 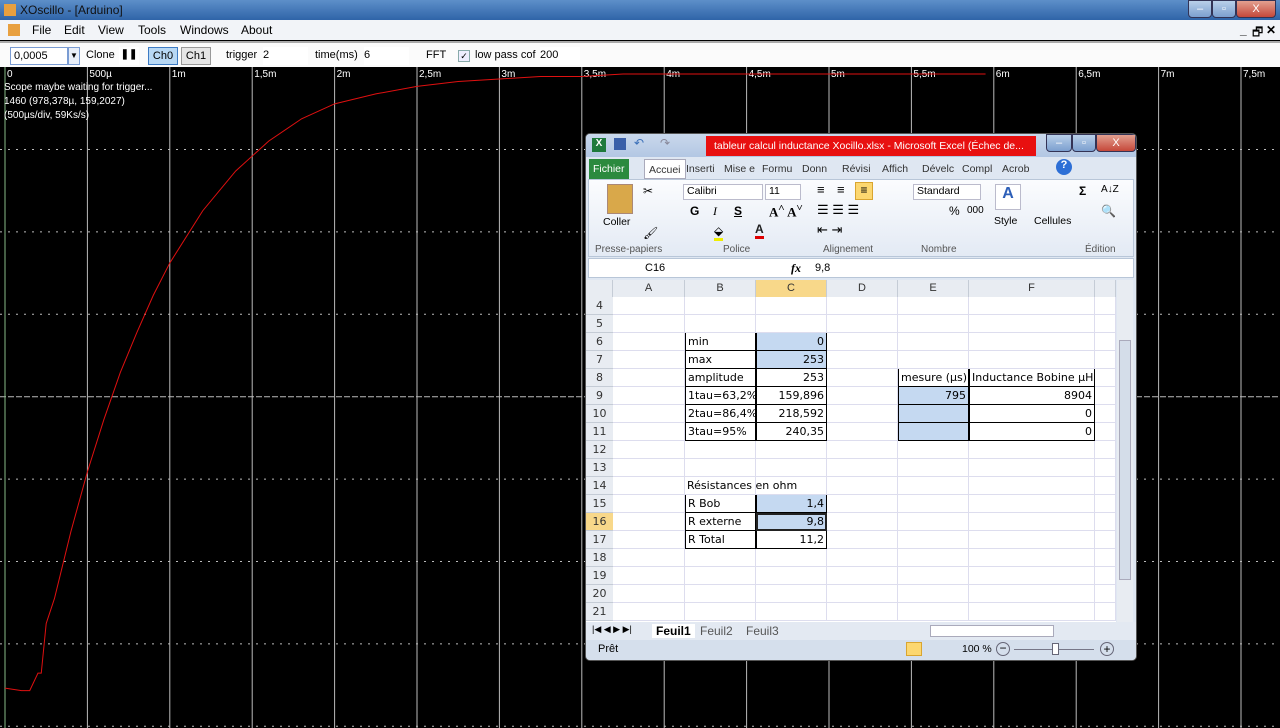 What do you see at coordinates (1032, 342) in the screenshot?
I see `cell-F6` at bounding box center [1032, 342].